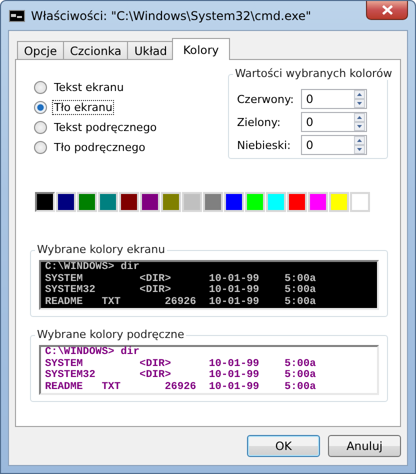  I want to click on radio-label: Tło ekranu, so click(83, 107).